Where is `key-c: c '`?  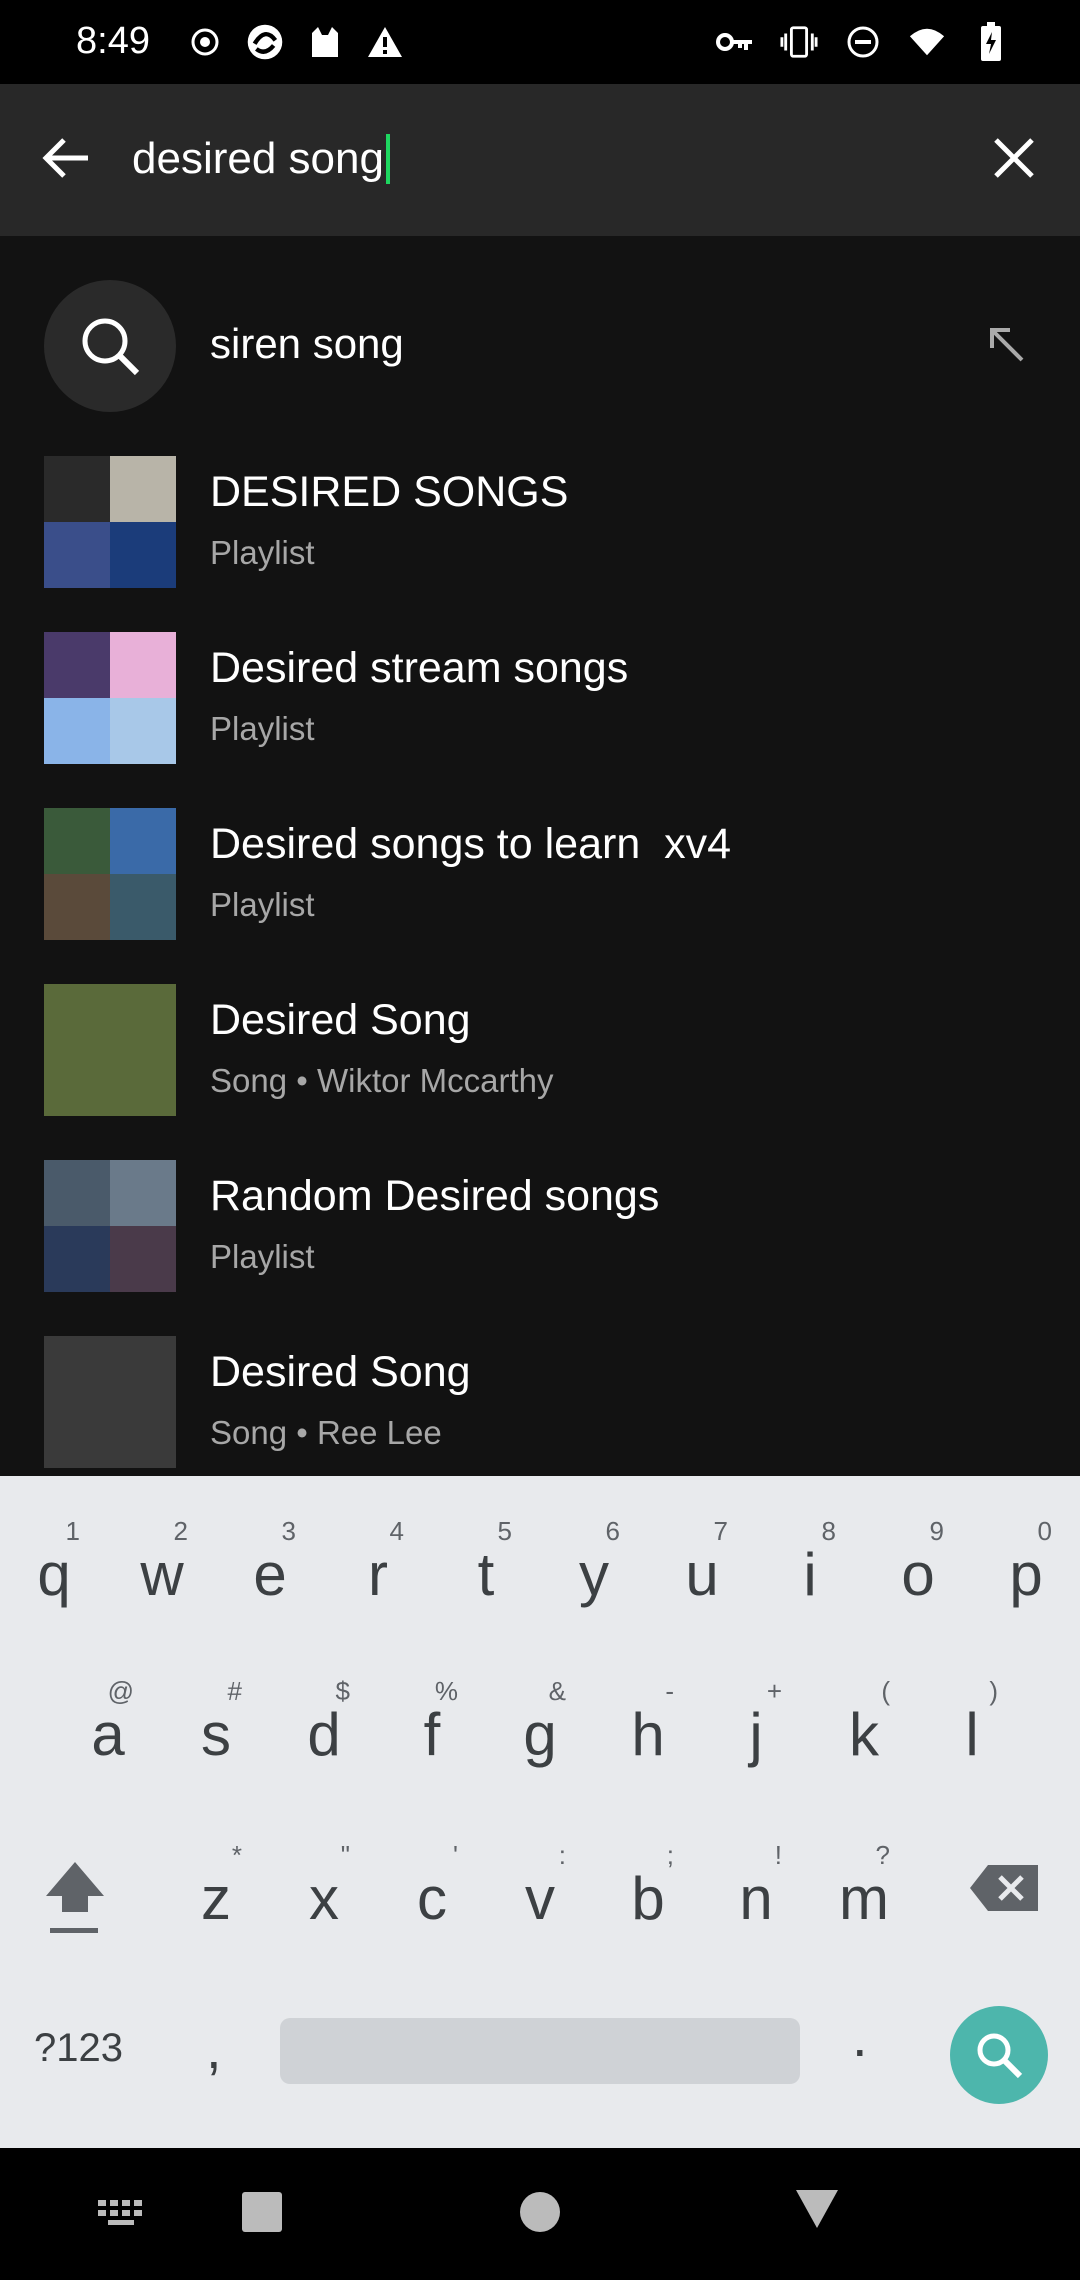 key-c: c ' is located at coordinates (432, 1886).